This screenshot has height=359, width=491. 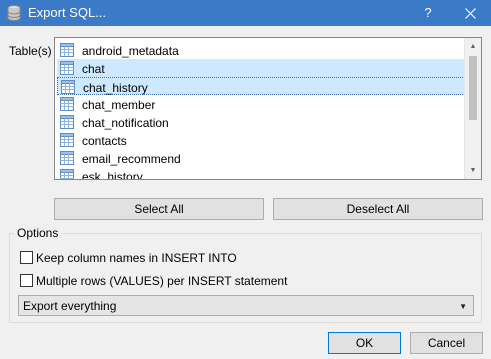 What do you see at coordinates (245, 13) in the screenshot?
I see `title-bar: Export SQL... ?` at bounding box center [245, 13].